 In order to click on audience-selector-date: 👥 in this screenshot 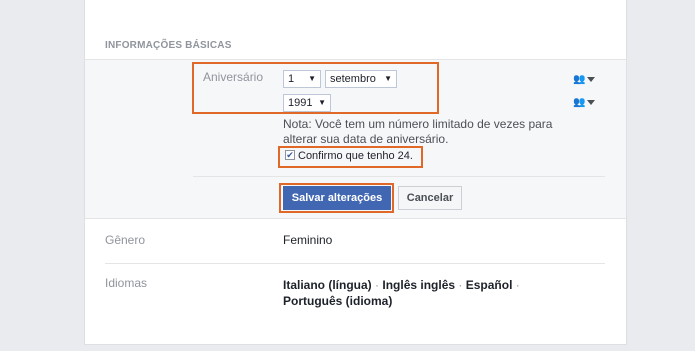, I will do `click(585, 80)`.